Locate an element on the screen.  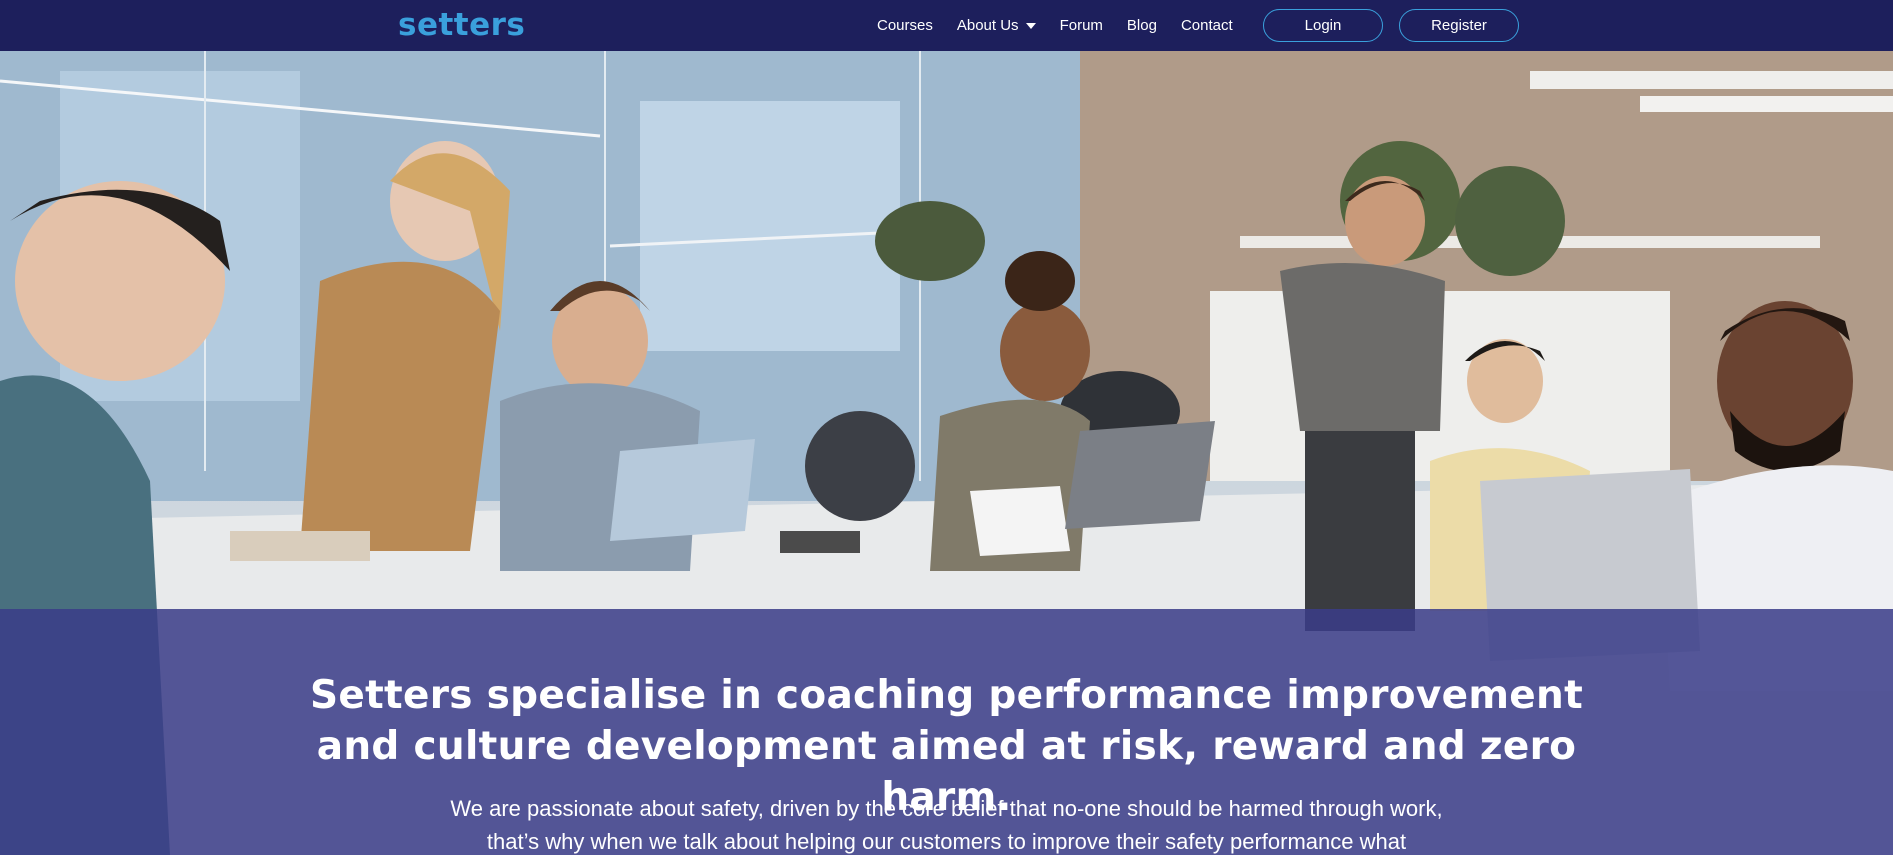
nav-blog-link: Blog is located at coordinates (1142, 25).